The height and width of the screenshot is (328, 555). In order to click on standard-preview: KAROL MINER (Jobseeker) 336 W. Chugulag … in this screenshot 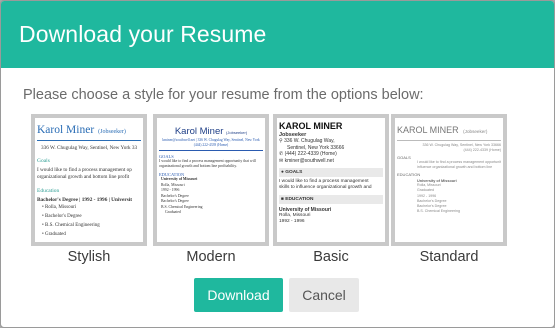, I will do `click(449, 180)`.